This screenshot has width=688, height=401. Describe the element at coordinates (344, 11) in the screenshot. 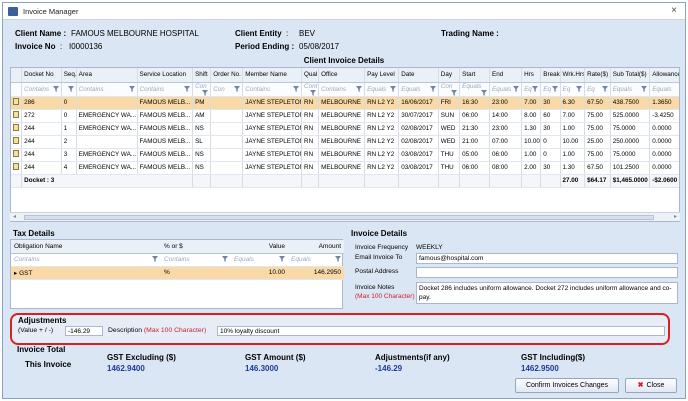

I see `title-bar: Invoice Manager ×` at that location.